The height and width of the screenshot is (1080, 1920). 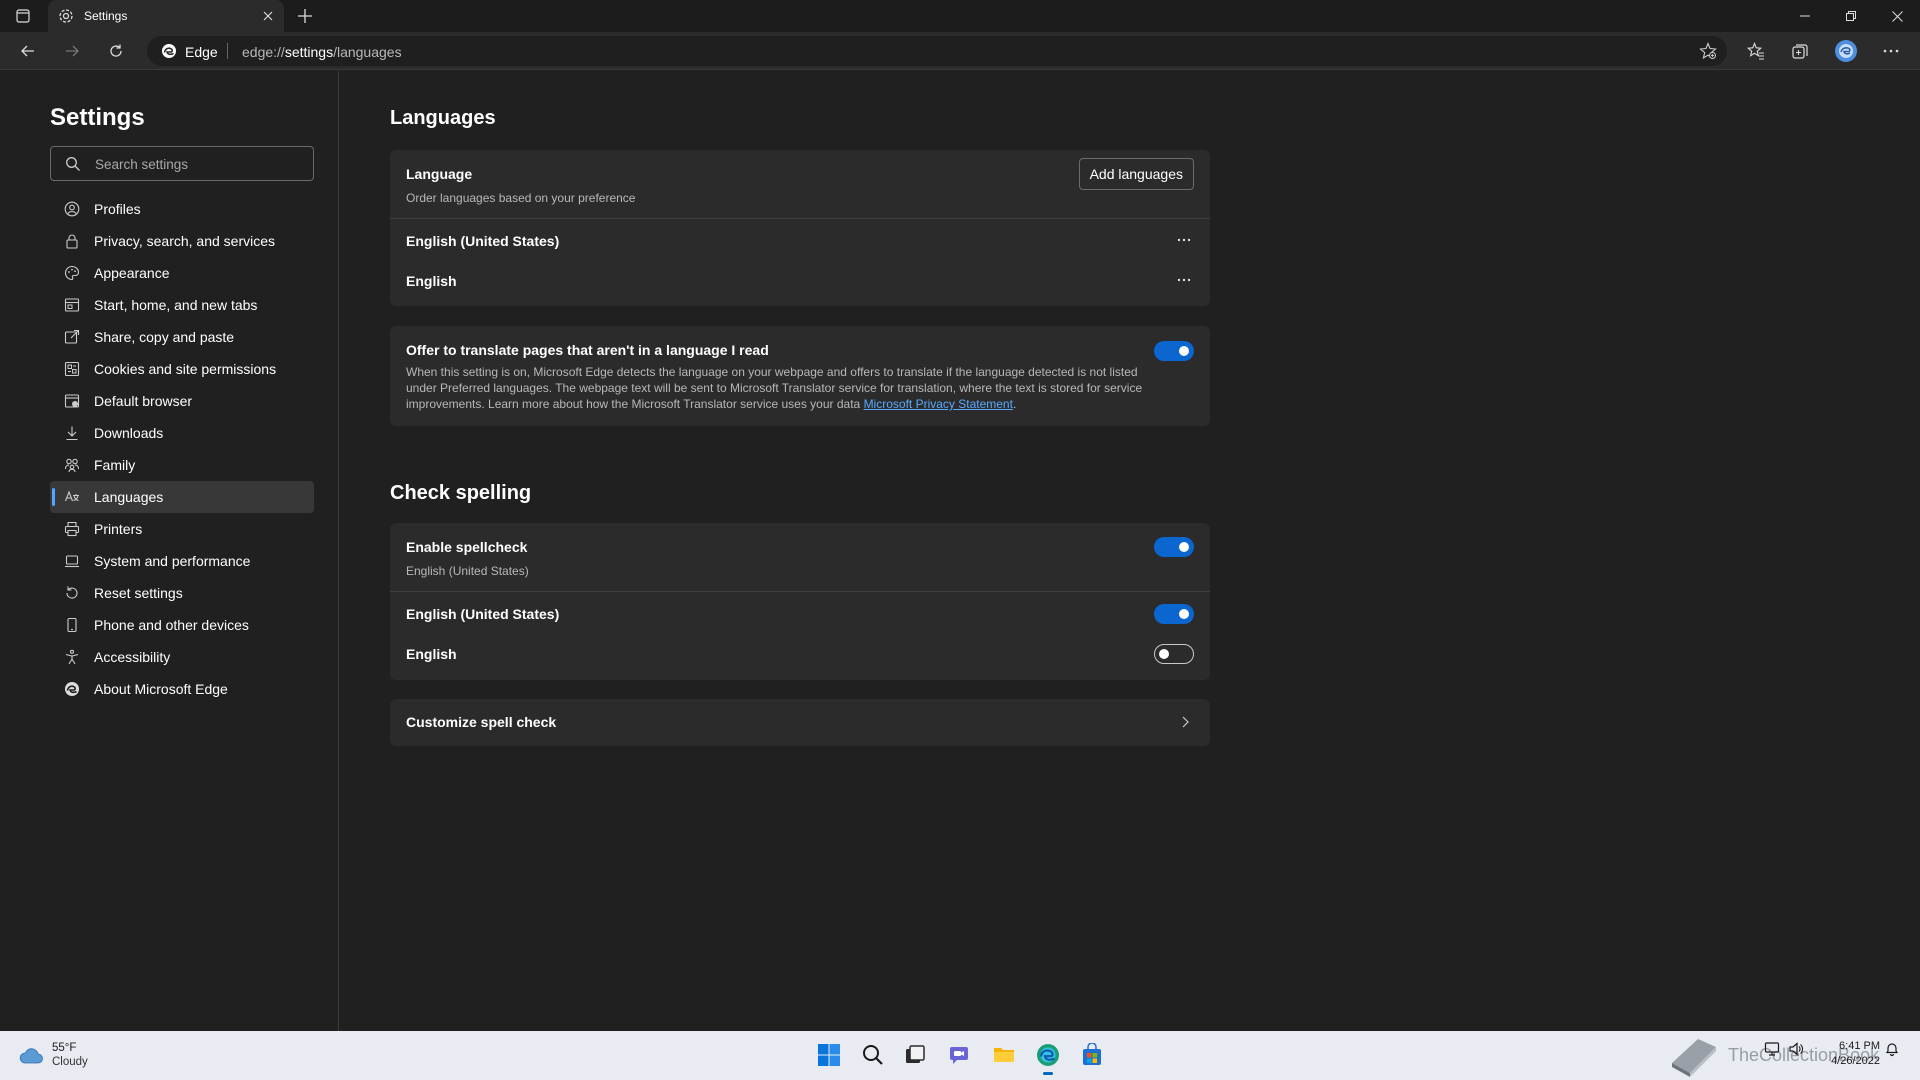 I want to click on weather-temperature: 55°F, so click(x=64, y=1048).